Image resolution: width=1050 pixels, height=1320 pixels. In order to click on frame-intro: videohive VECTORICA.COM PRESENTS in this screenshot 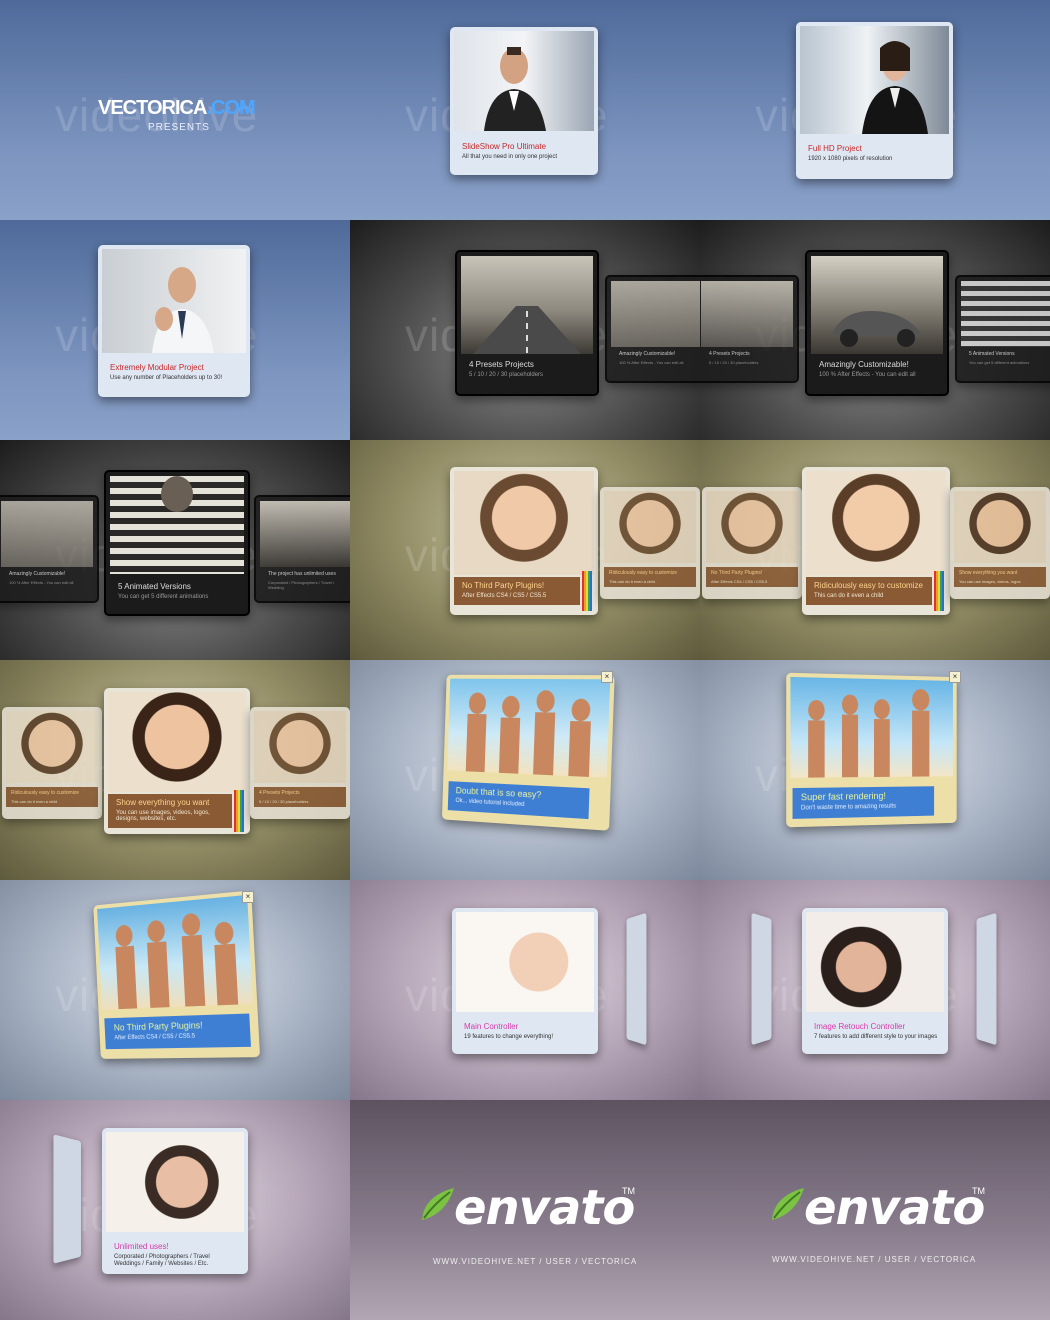, I will do `click(175, 110)`.